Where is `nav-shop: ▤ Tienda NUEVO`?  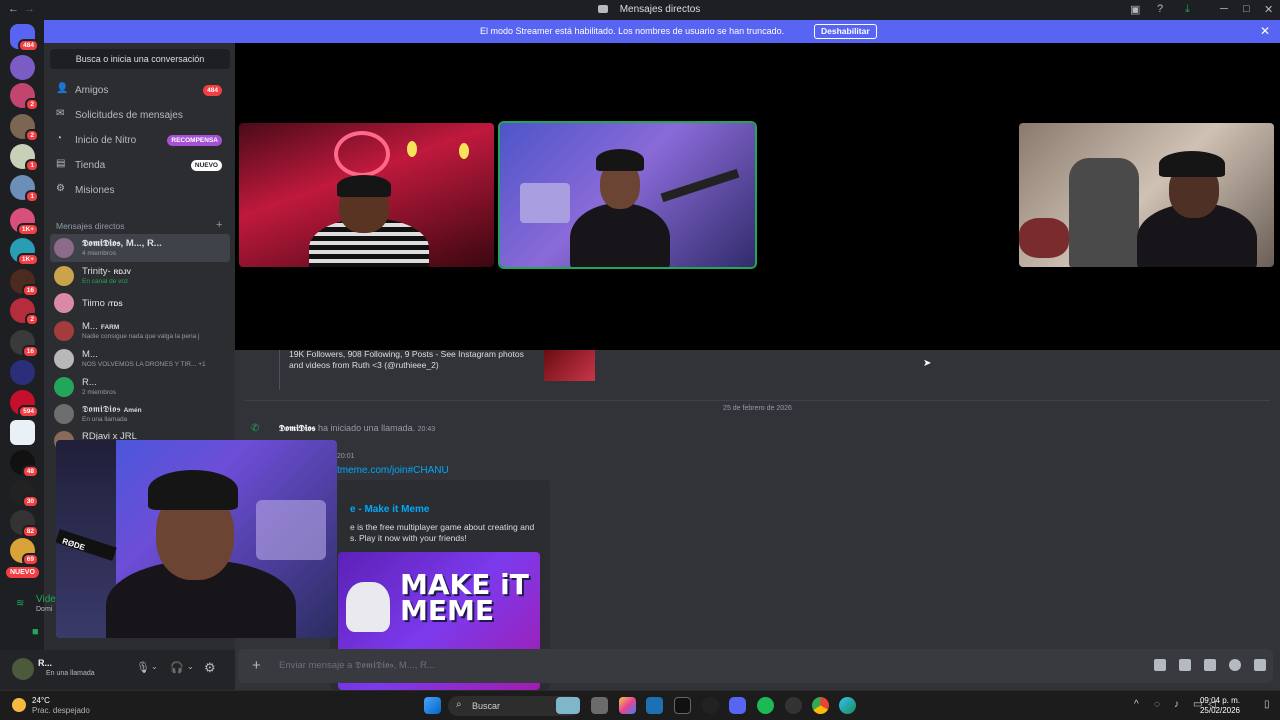 nav-shop: ▤ Tienda NUEVO is located at coordinates (140, 166).